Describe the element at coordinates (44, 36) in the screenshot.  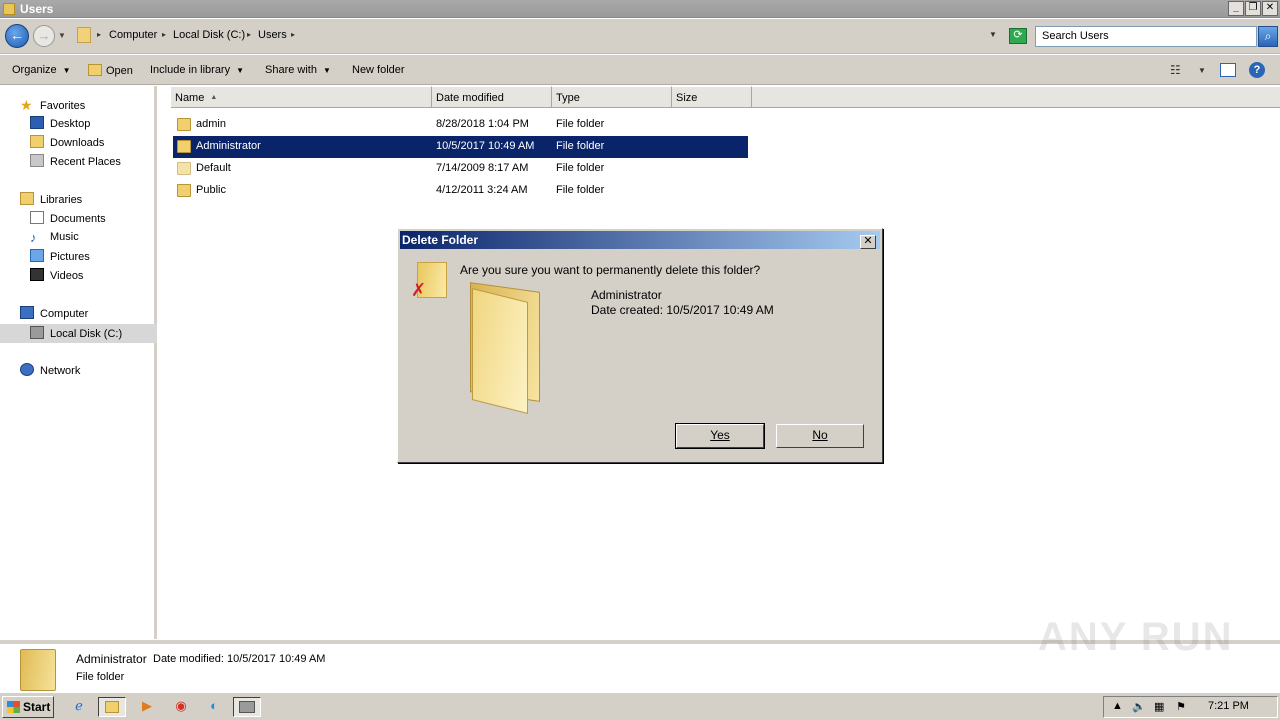
I see `forward-button: →` at that location.